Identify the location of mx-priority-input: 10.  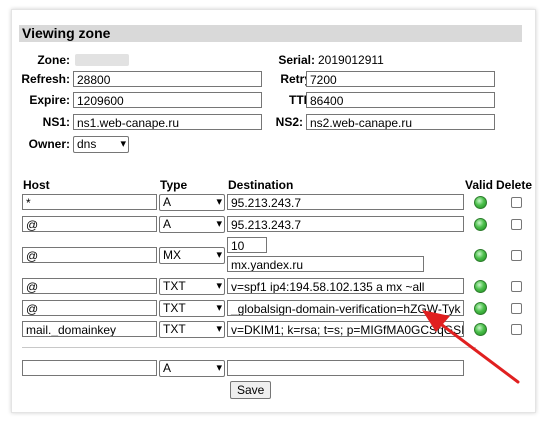
(247, 245).